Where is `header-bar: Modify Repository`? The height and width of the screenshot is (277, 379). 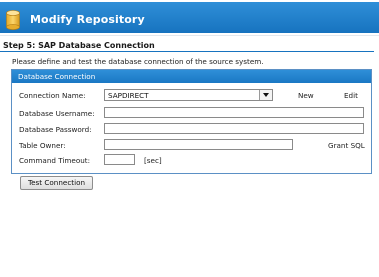
header-bar: Modify Repository is located at coordinates (189, 17).